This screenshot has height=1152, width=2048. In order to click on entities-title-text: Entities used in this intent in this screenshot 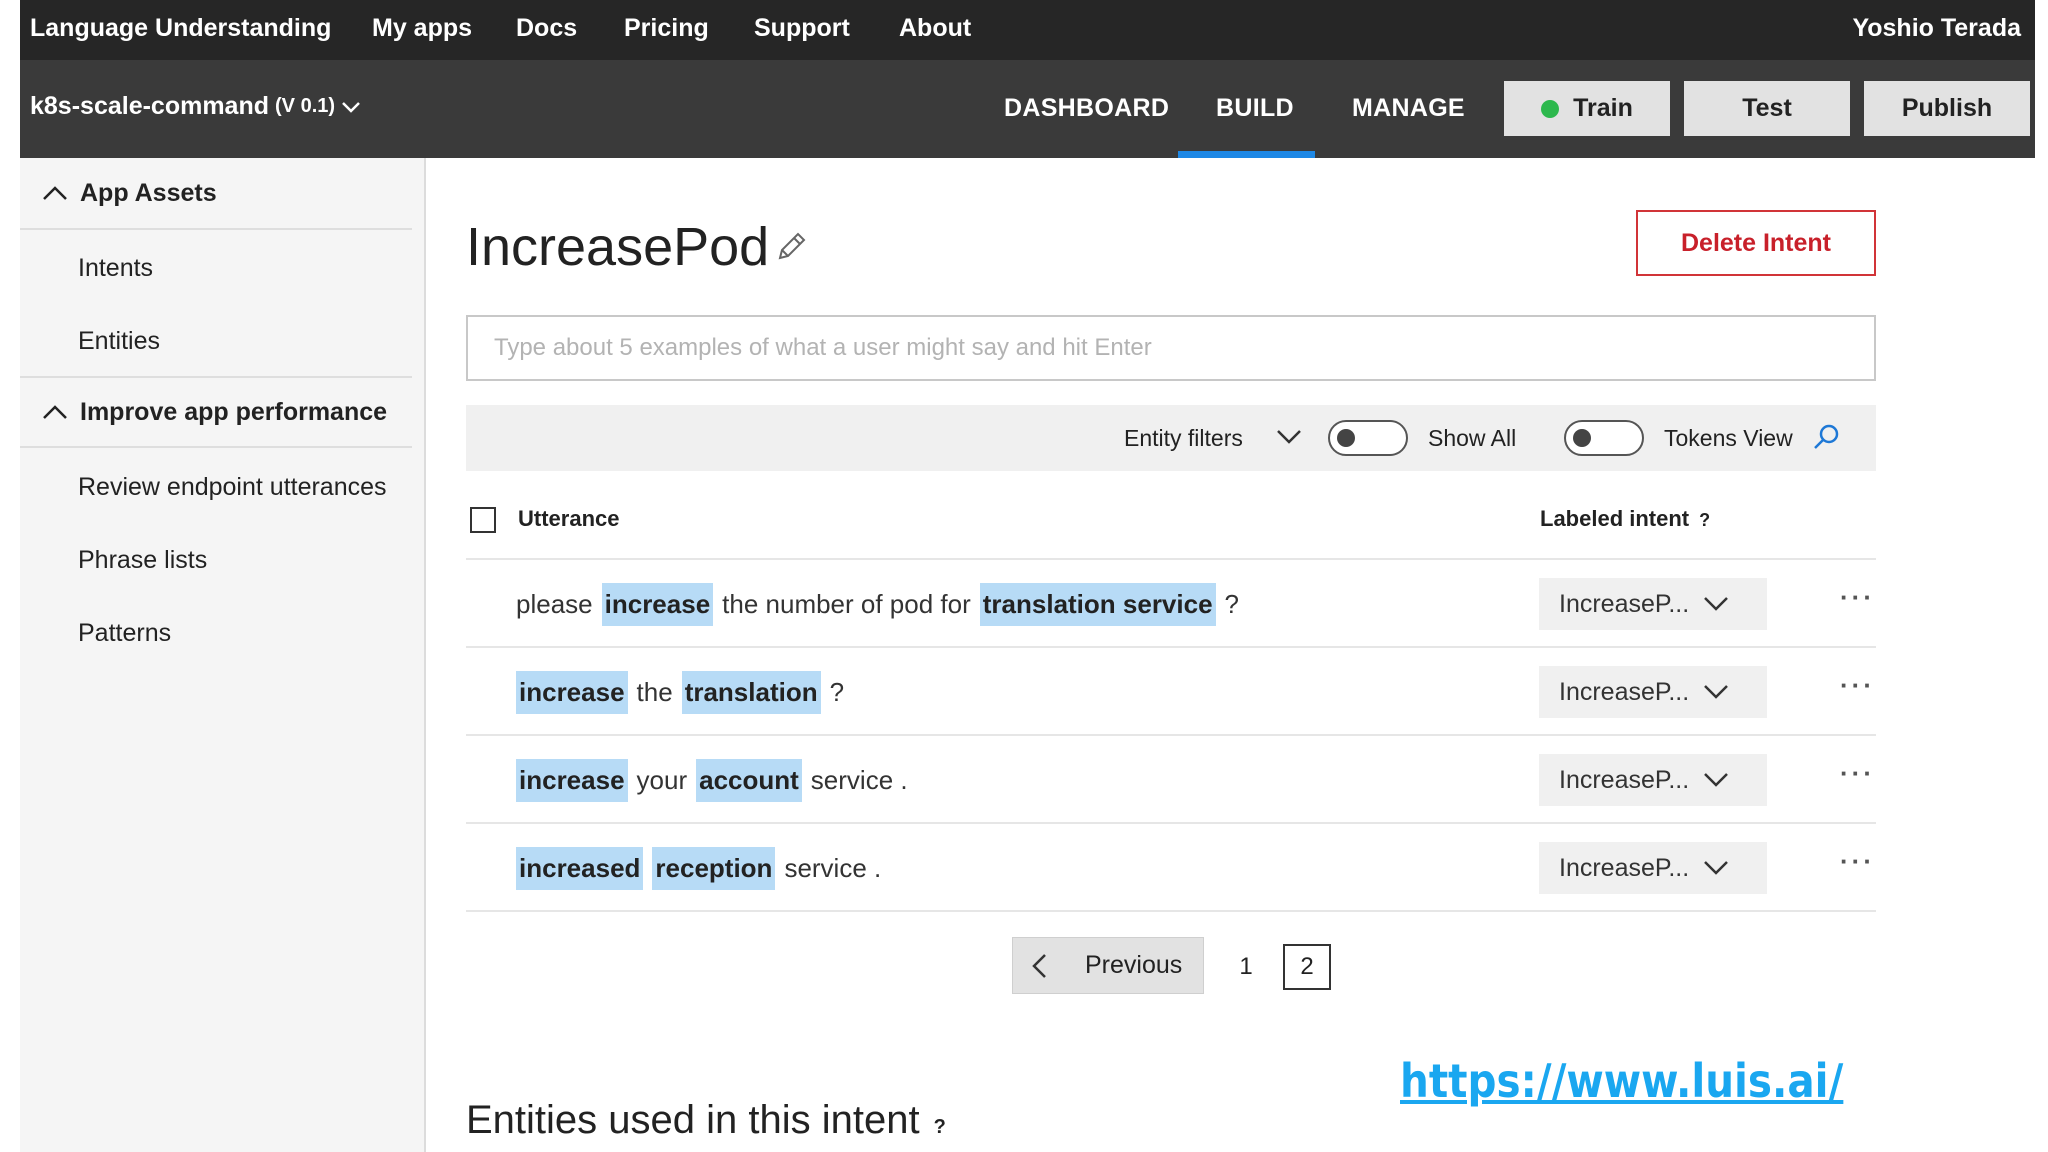, I will do `click(693, 1120)`.